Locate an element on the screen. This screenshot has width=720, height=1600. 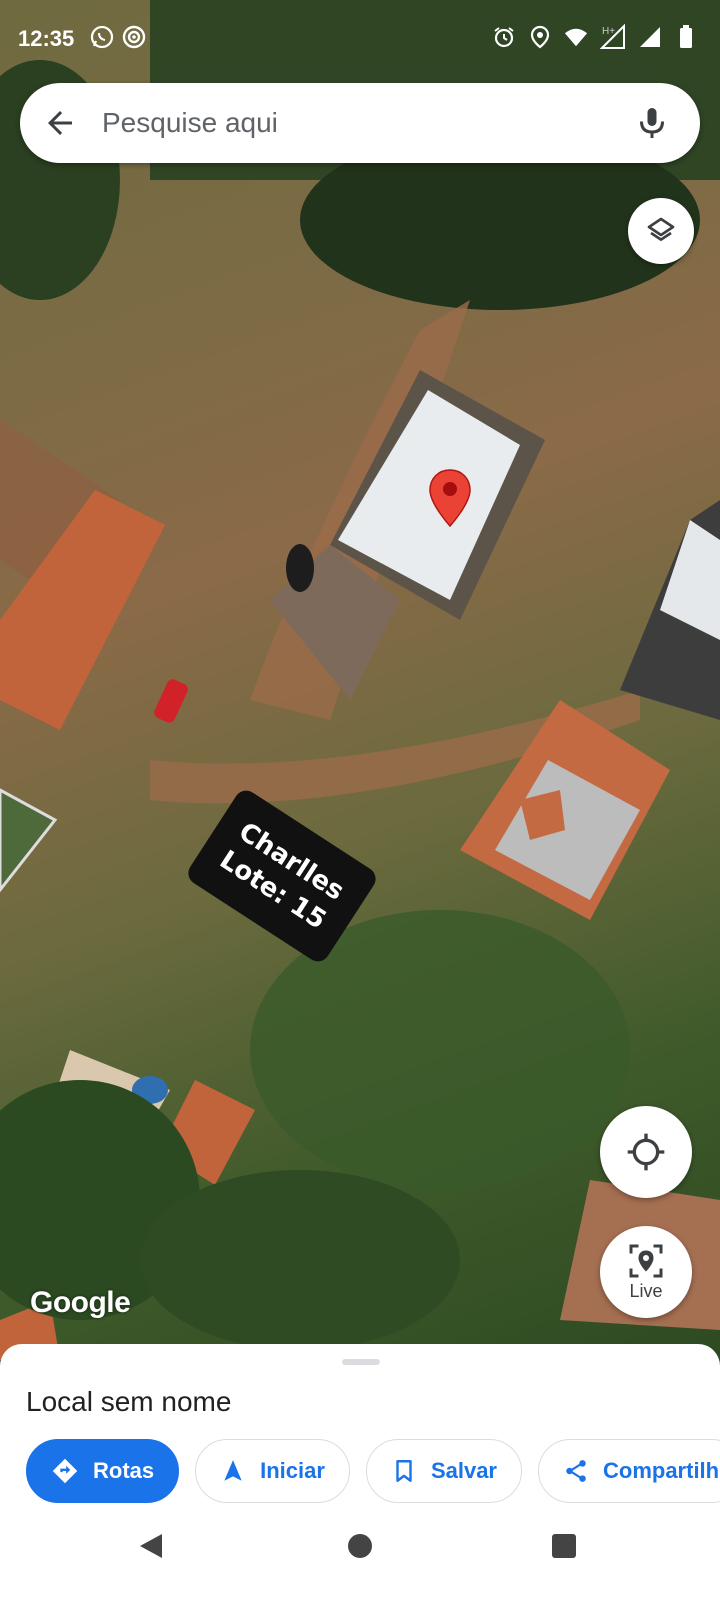
nav-home-button is located at coordinates (360, 1546).